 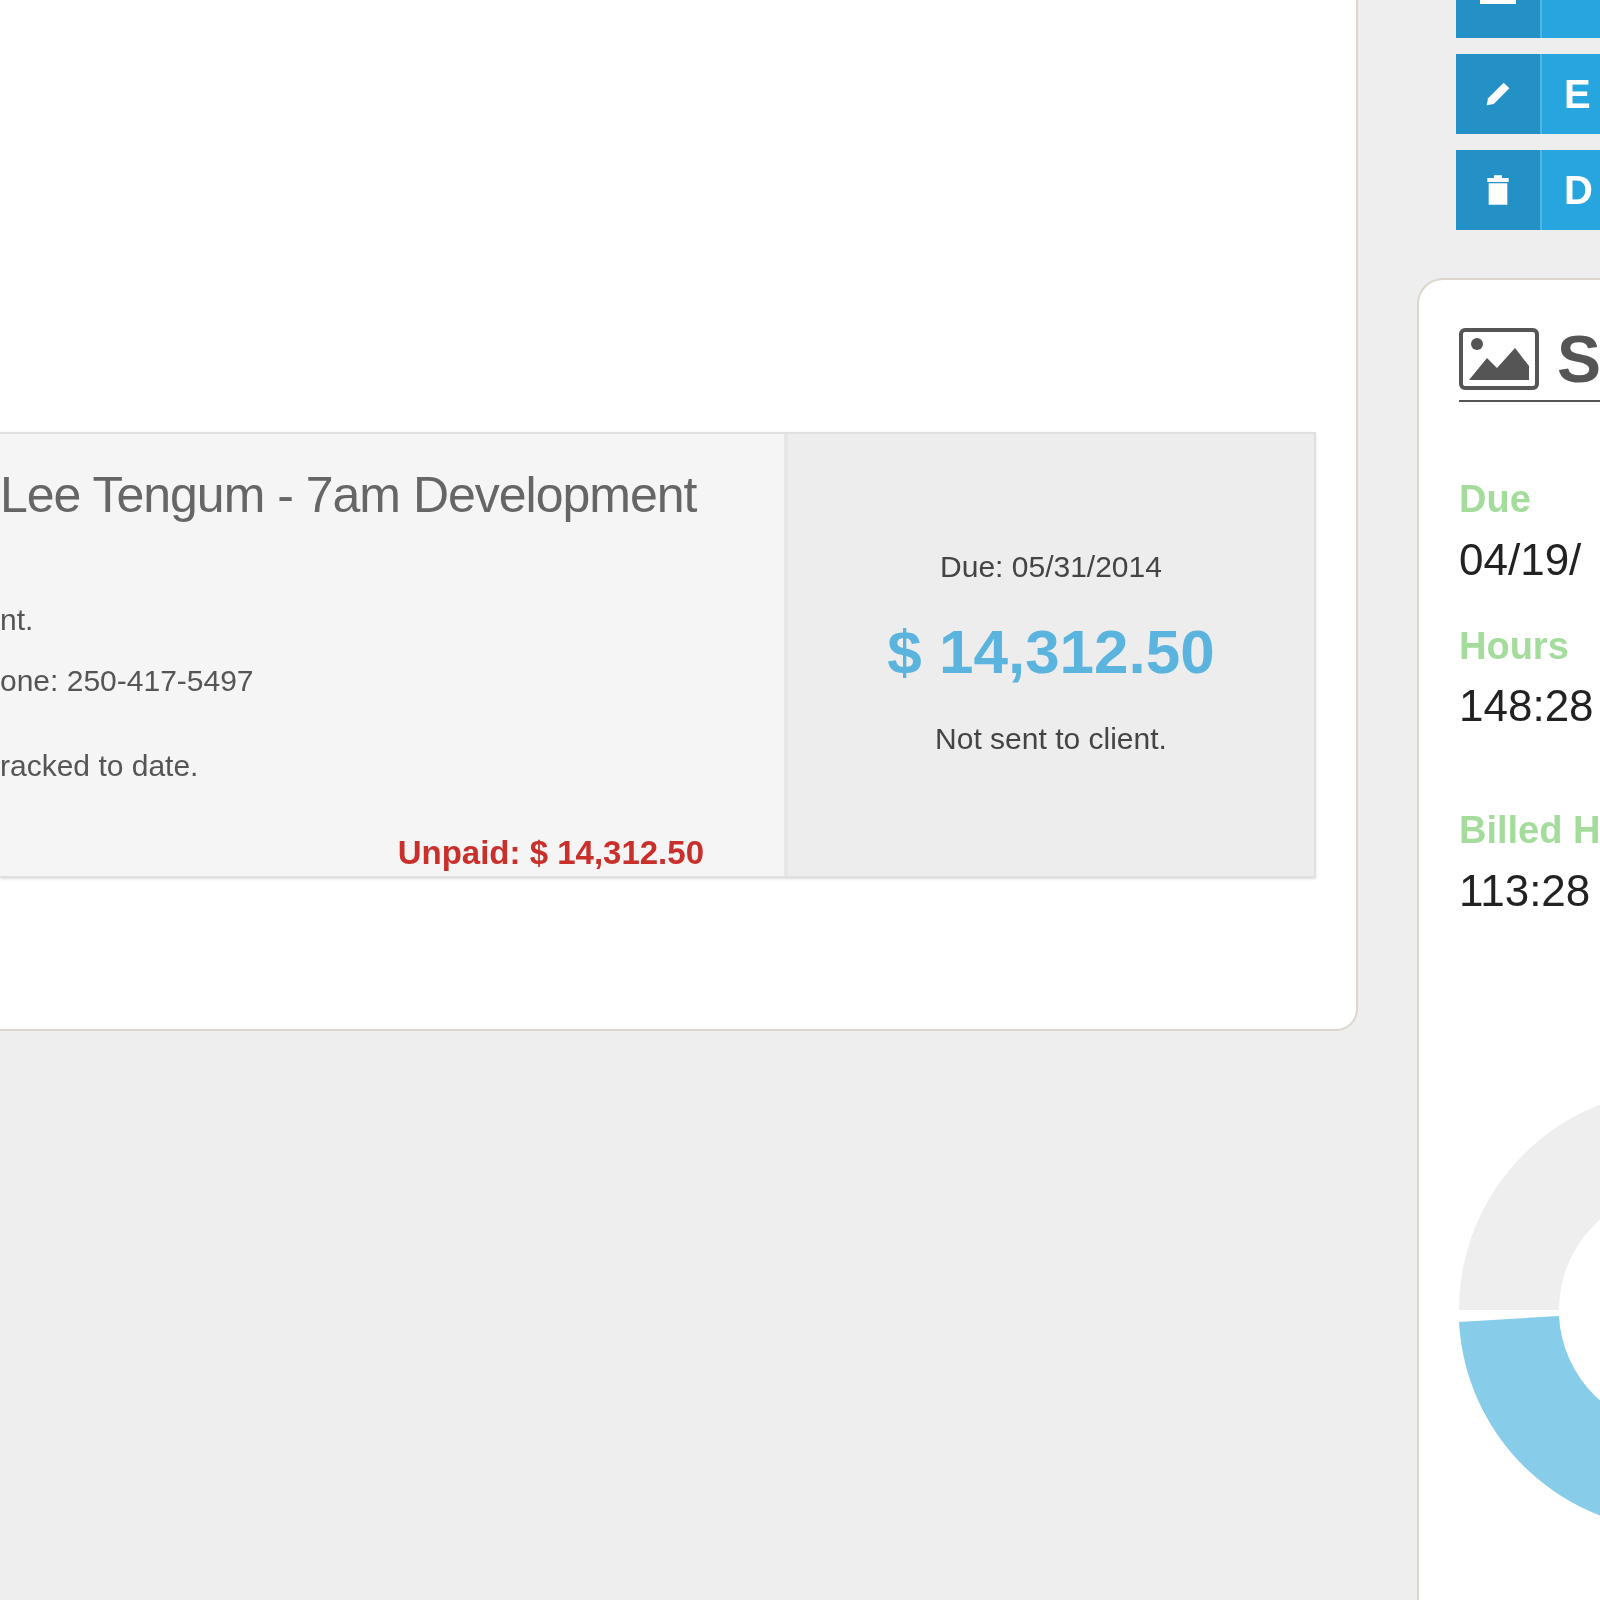 I want to click on invoice-title: Lee Tengum - 7am Development, so click(x=349, y=495).